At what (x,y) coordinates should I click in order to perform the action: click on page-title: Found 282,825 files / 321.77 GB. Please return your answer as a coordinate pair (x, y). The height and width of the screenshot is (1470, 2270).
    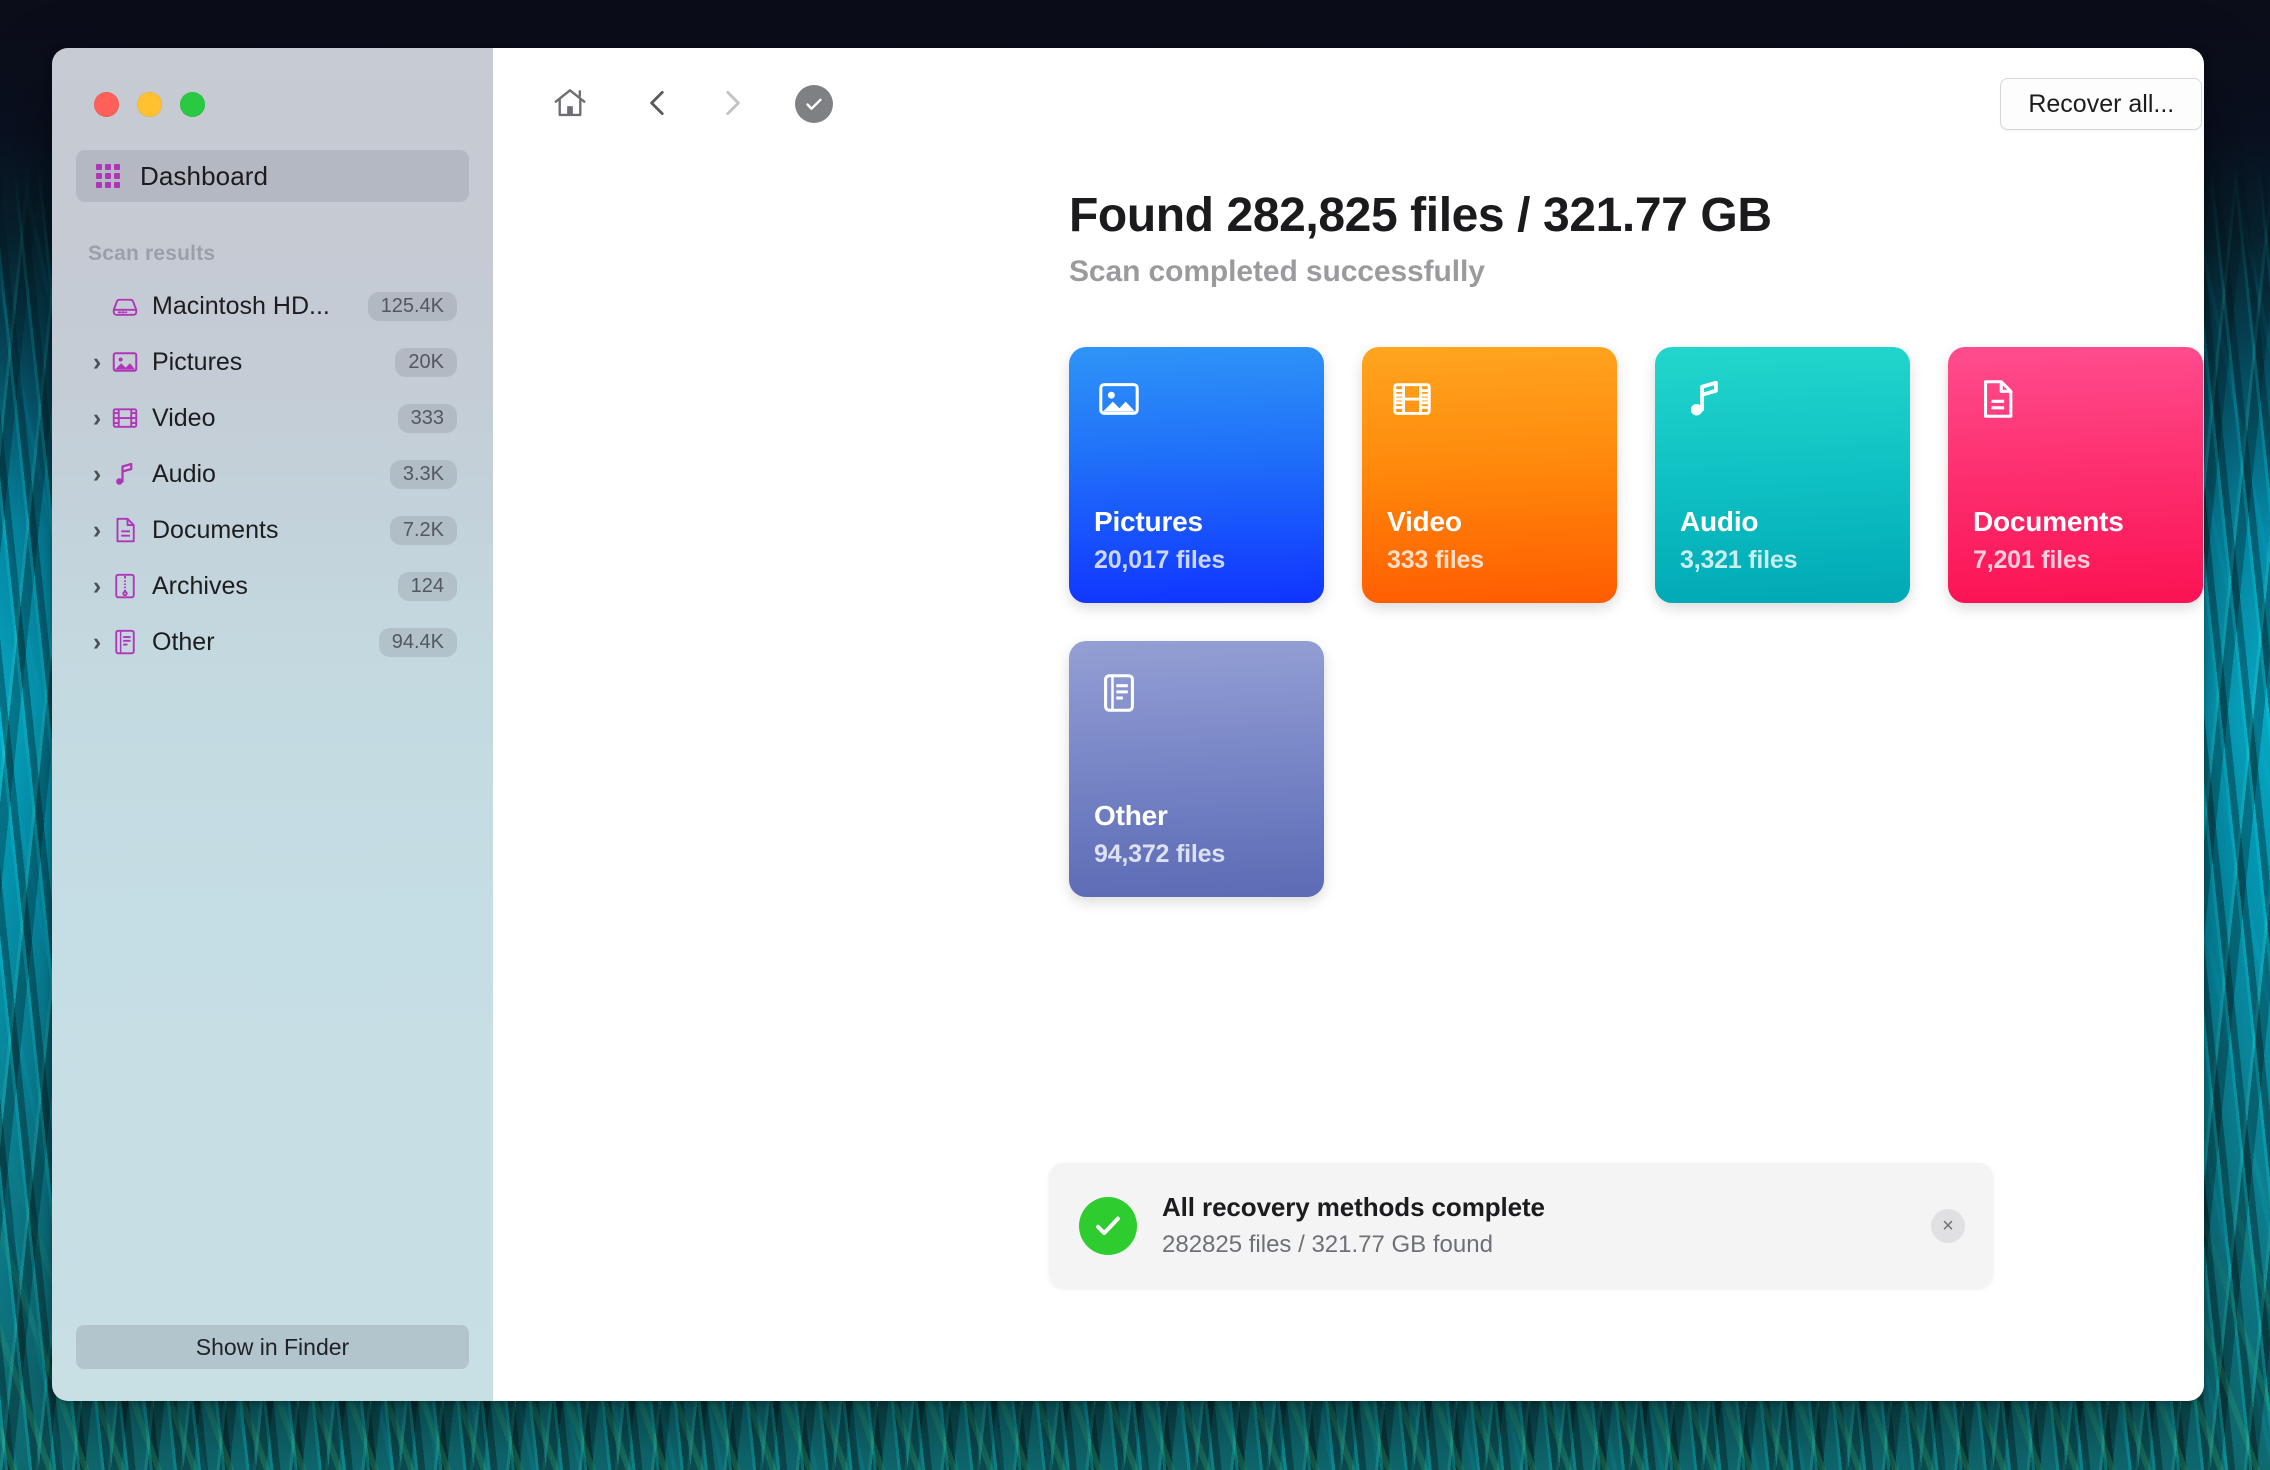
    Looking at the image, I should click on (1420, 215).